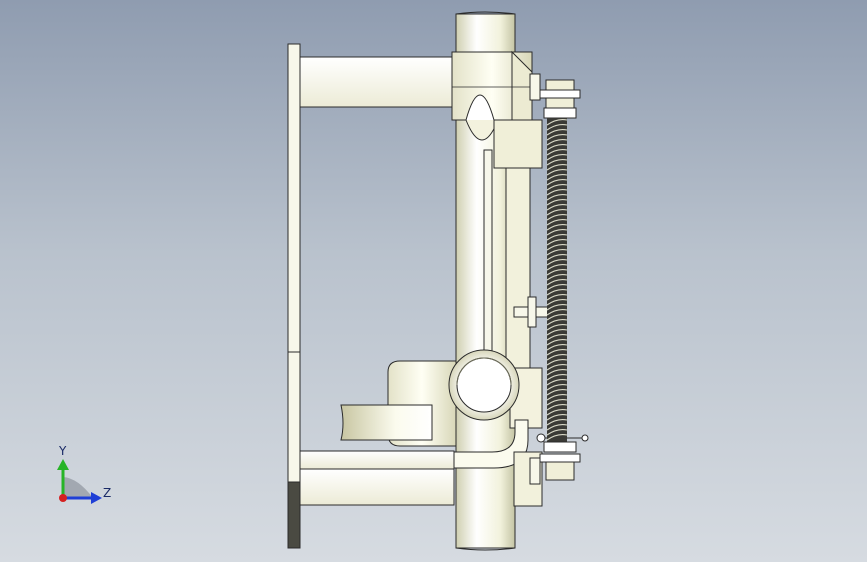  I want to click on z-axis-arrowhead, so click(96, 498).